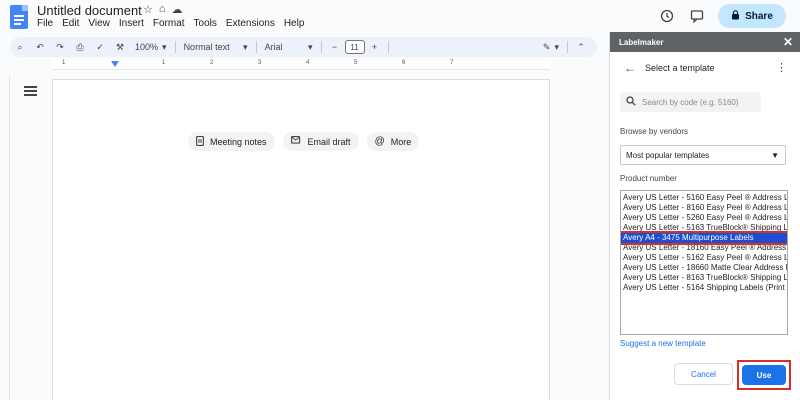 The height and width of the screenshot is (400, 800). I want to click on ruler-number: 6, so click(404, 63).